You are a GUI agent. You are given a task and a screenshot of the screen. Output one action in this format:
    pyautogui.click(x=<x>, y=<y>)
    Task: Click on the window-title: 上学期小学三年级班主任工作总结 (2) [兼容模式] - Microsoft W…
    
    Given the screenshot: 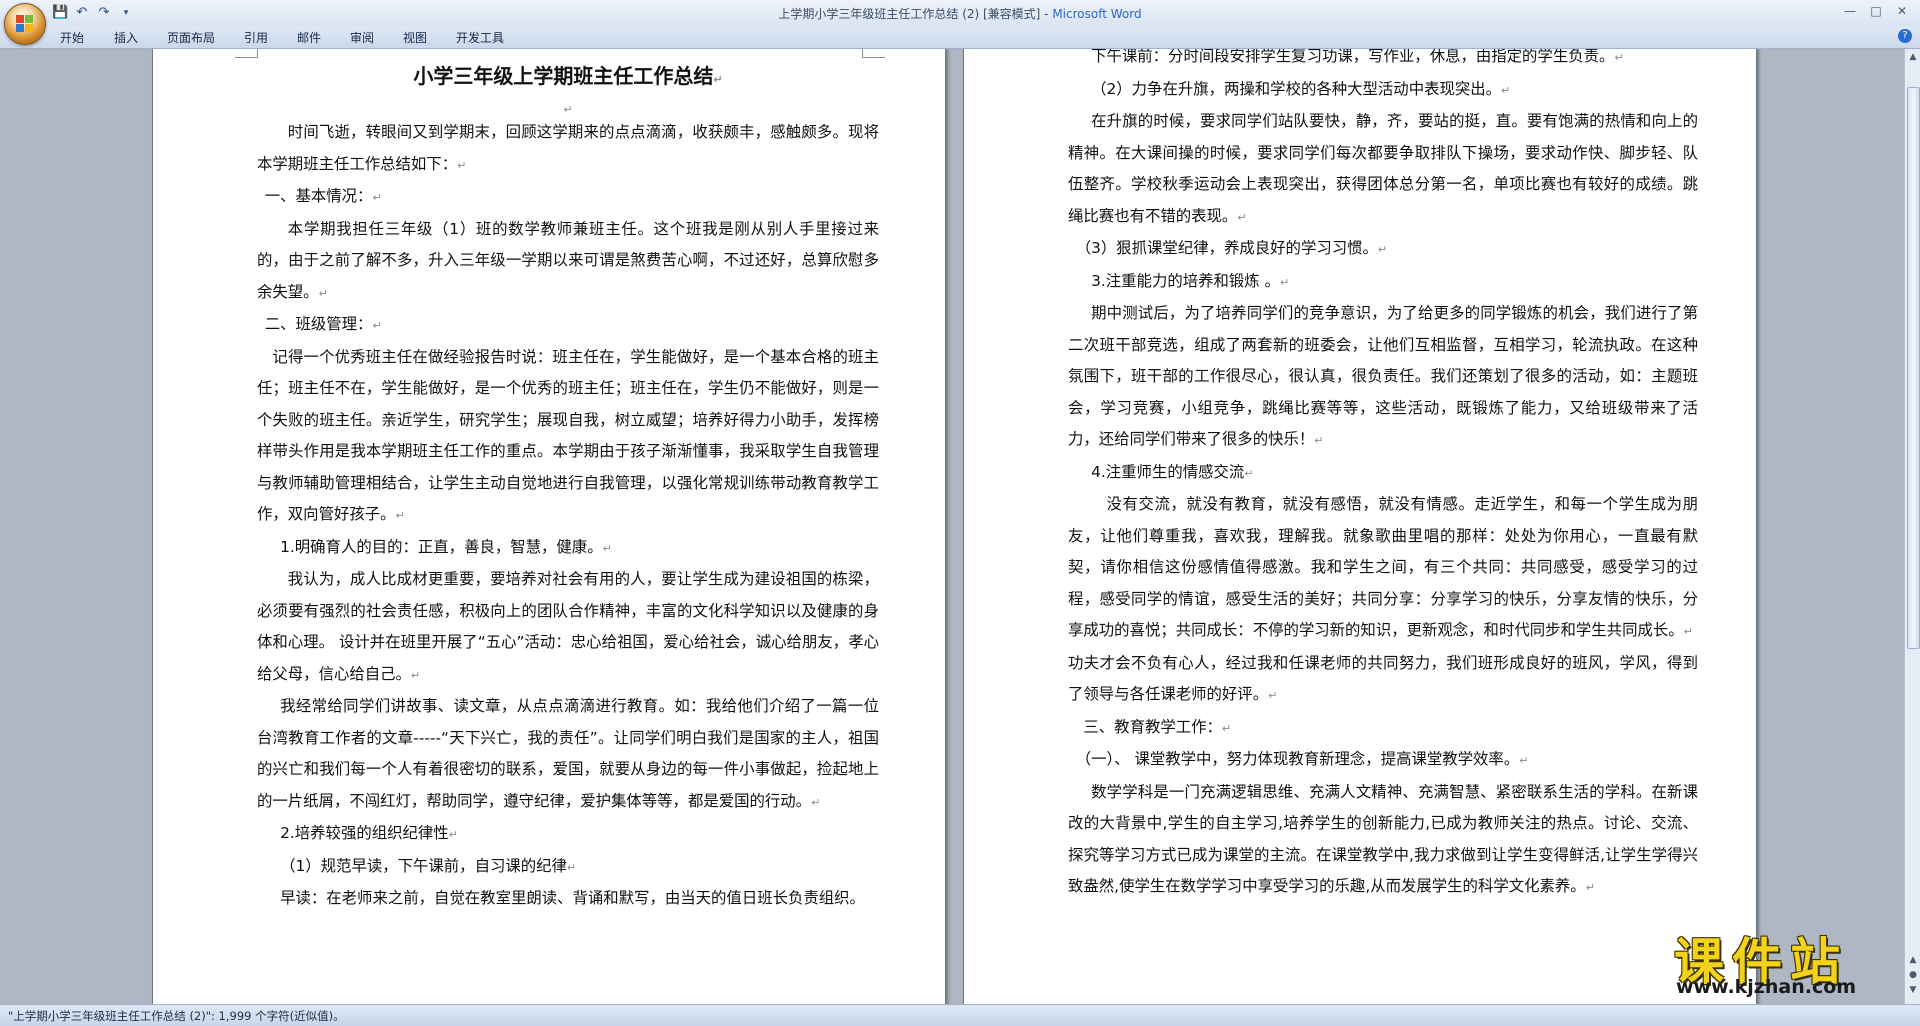 What is the action you would take?
    pyautogui.click(x=960, y=13)
    